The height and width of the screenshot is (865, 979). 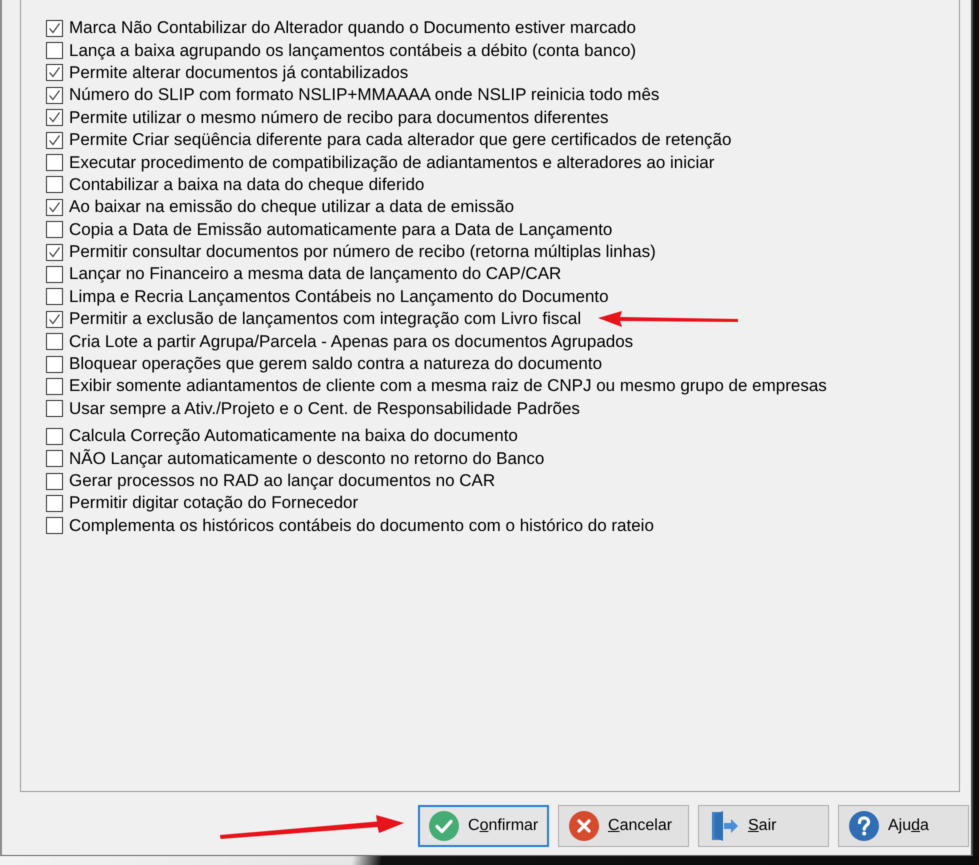 I want to click on help-button: Ajuda, so click(x=903, y=826).